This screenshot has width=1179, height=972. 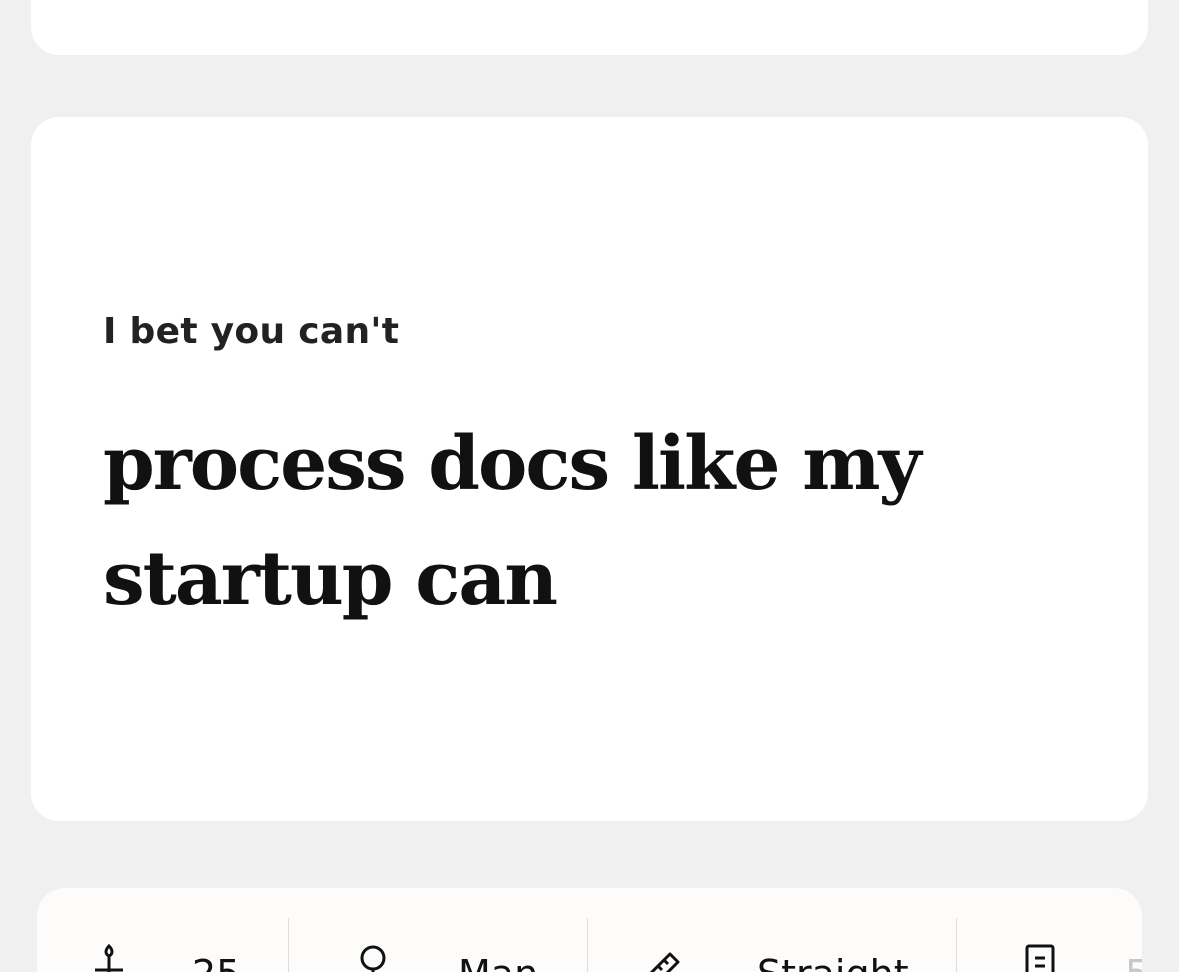 I want to click on person-icon, so click(x=373, y=958).